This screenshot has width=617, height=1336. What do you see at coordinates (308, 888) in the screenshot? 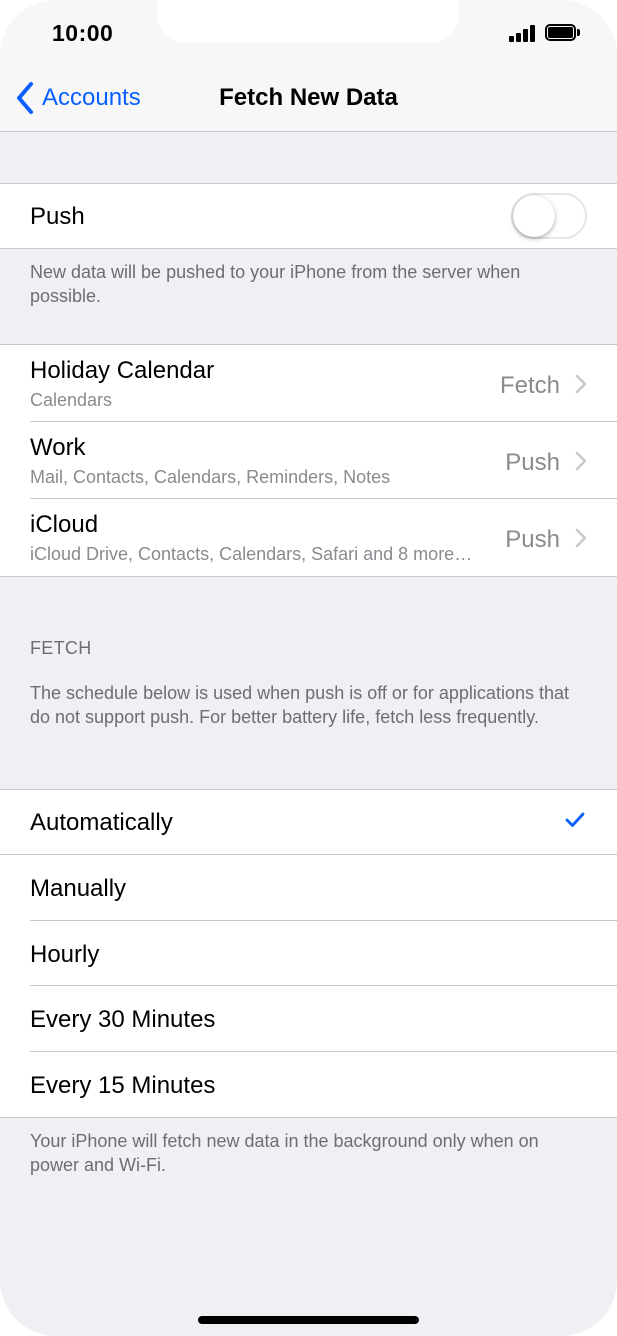
I see `fetch-option-manually: Manually` at bounding box center [308, 888].